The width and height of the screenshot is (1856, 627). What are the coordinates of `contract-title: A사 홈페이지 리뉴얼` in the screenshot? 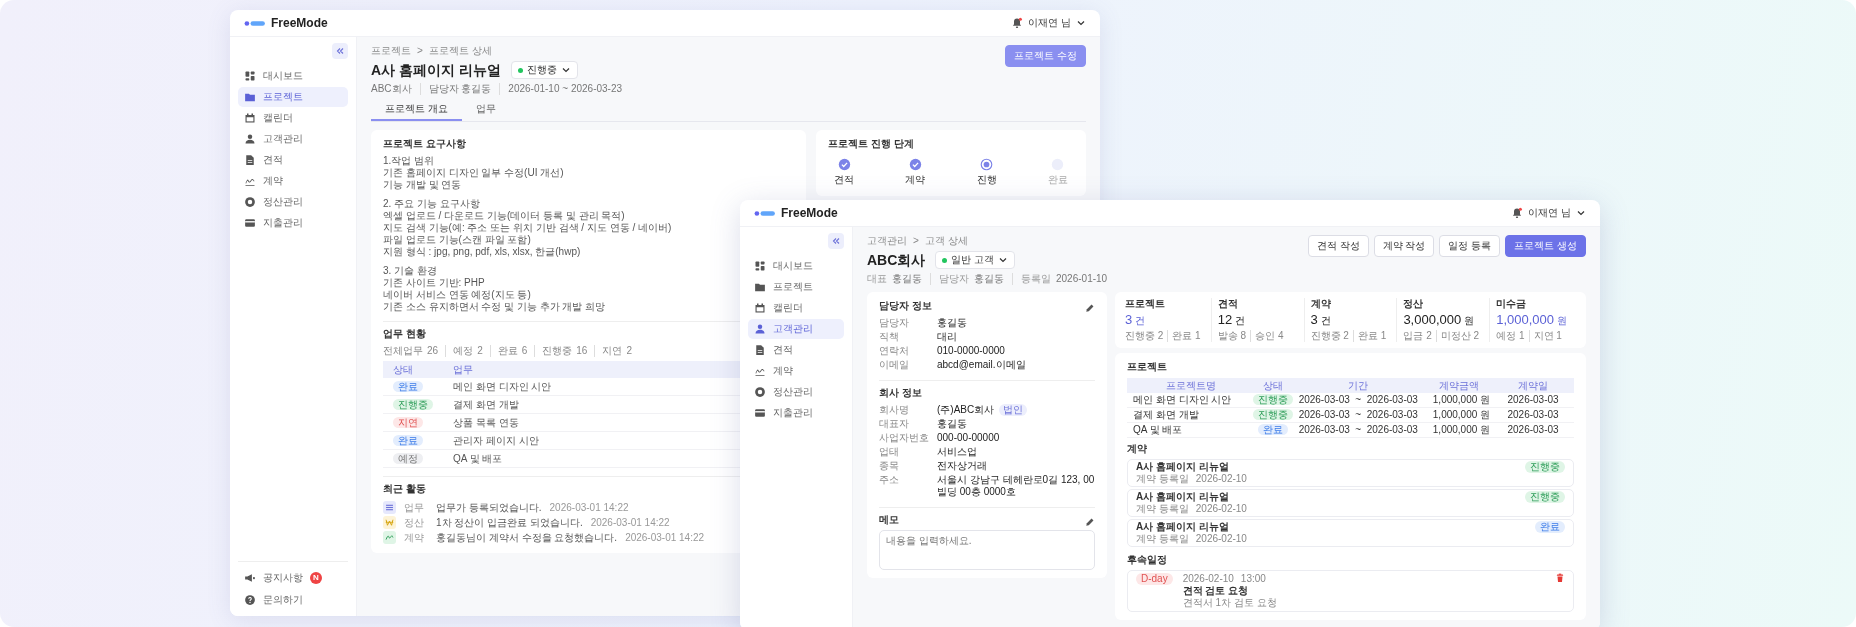 It's located at (1183, 467).